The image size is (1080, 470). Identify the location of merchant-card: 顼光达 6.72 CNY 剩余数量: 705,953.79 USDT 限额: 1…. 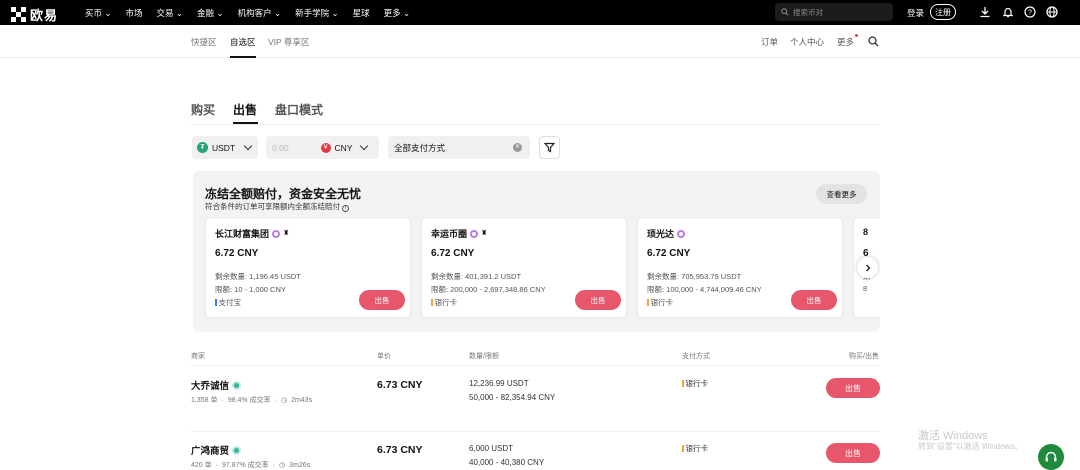
(740, 267).